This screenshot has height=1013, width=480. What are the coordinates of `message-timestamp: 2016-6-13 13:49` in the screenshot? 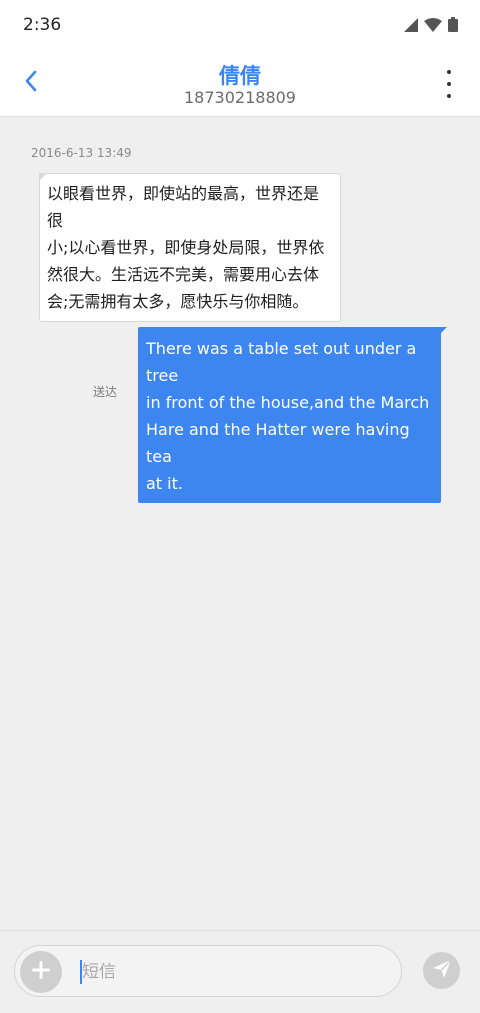 It's located at (81, 153).